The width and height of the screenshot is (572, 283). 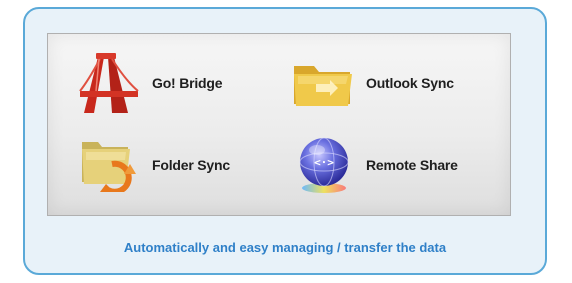 What do you see at coordinates (187, 83) in the screenshot?
I see `feature-label-go-bridge: Go! Bridge` at bounding box center [187, 83].